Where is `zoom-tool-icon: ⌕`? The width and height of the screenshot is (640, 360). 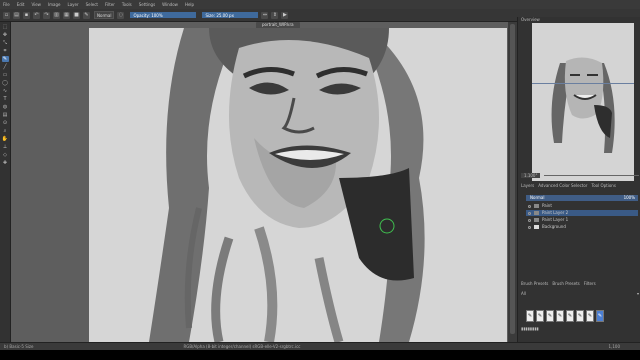
zoom-tool-icon: ⌕ is located at coordinates (5, 131).